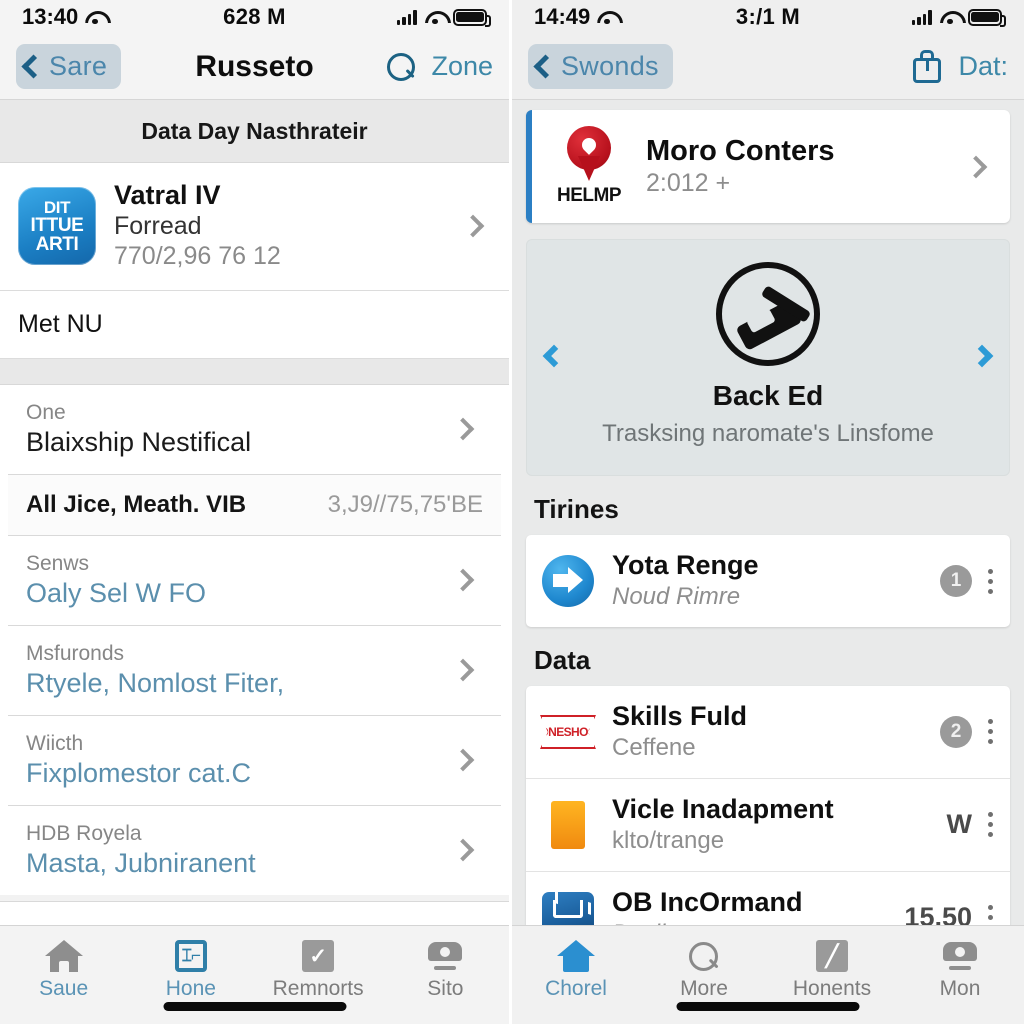 This screenshot has width=1024, height=1024. Describe the element at coordinates (982, 356) in the screenshot. I see `carousel-next-button` at that location.